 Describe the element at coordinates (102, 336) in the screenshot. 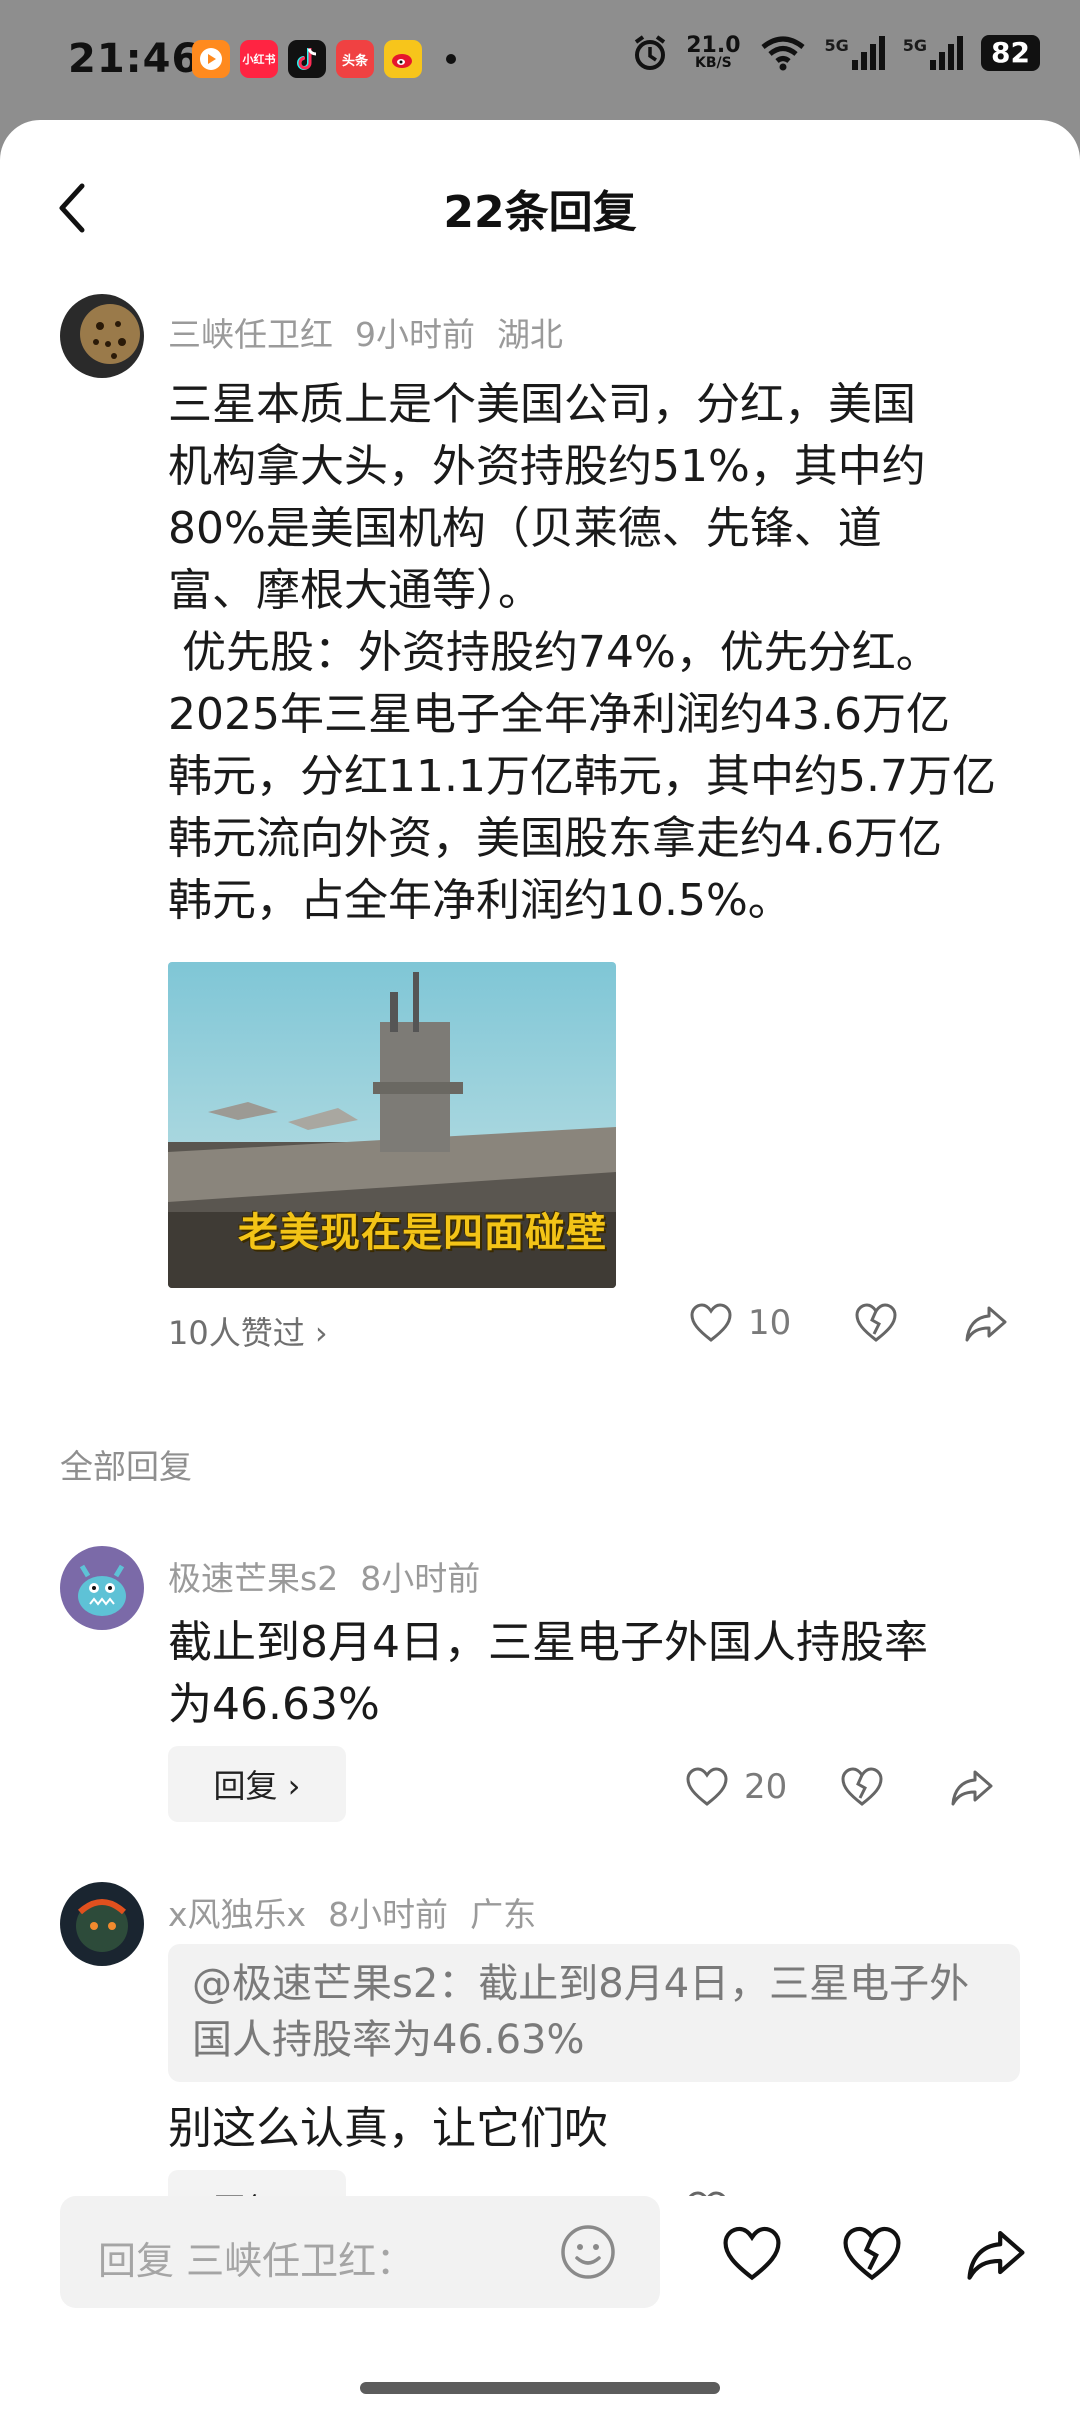

I see `avatar` at that location.